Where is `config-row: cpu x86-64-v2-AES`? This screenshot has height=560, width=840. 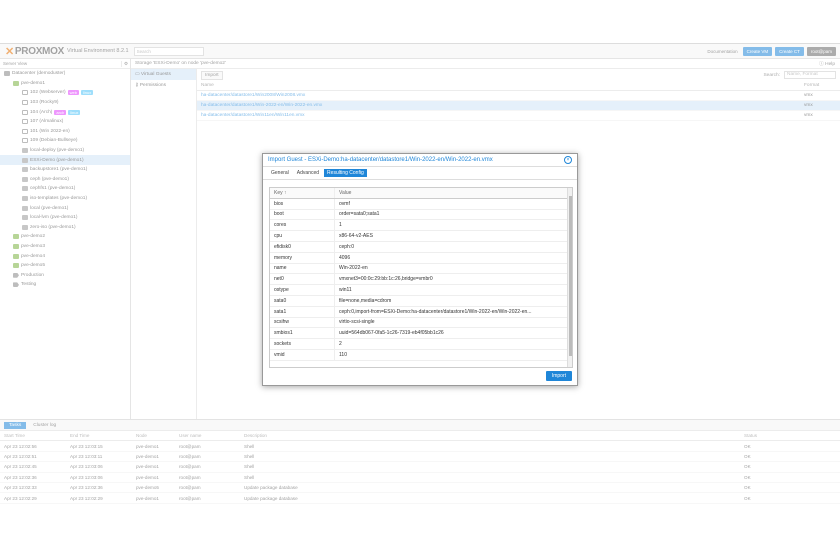
config-row: cpu x86-64-v2-AES is located at coordinates (421, 236).